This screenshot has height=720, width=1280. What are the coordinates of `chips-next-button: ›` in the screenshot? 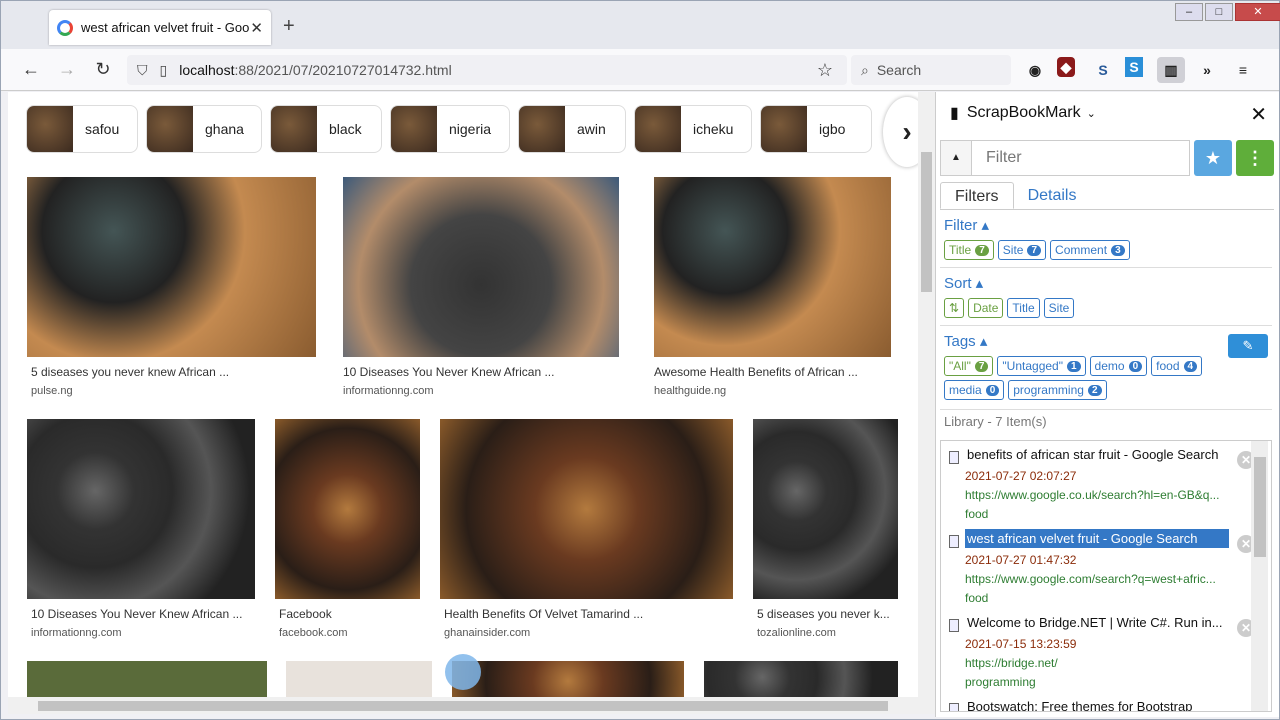 It's located at (900, 132).